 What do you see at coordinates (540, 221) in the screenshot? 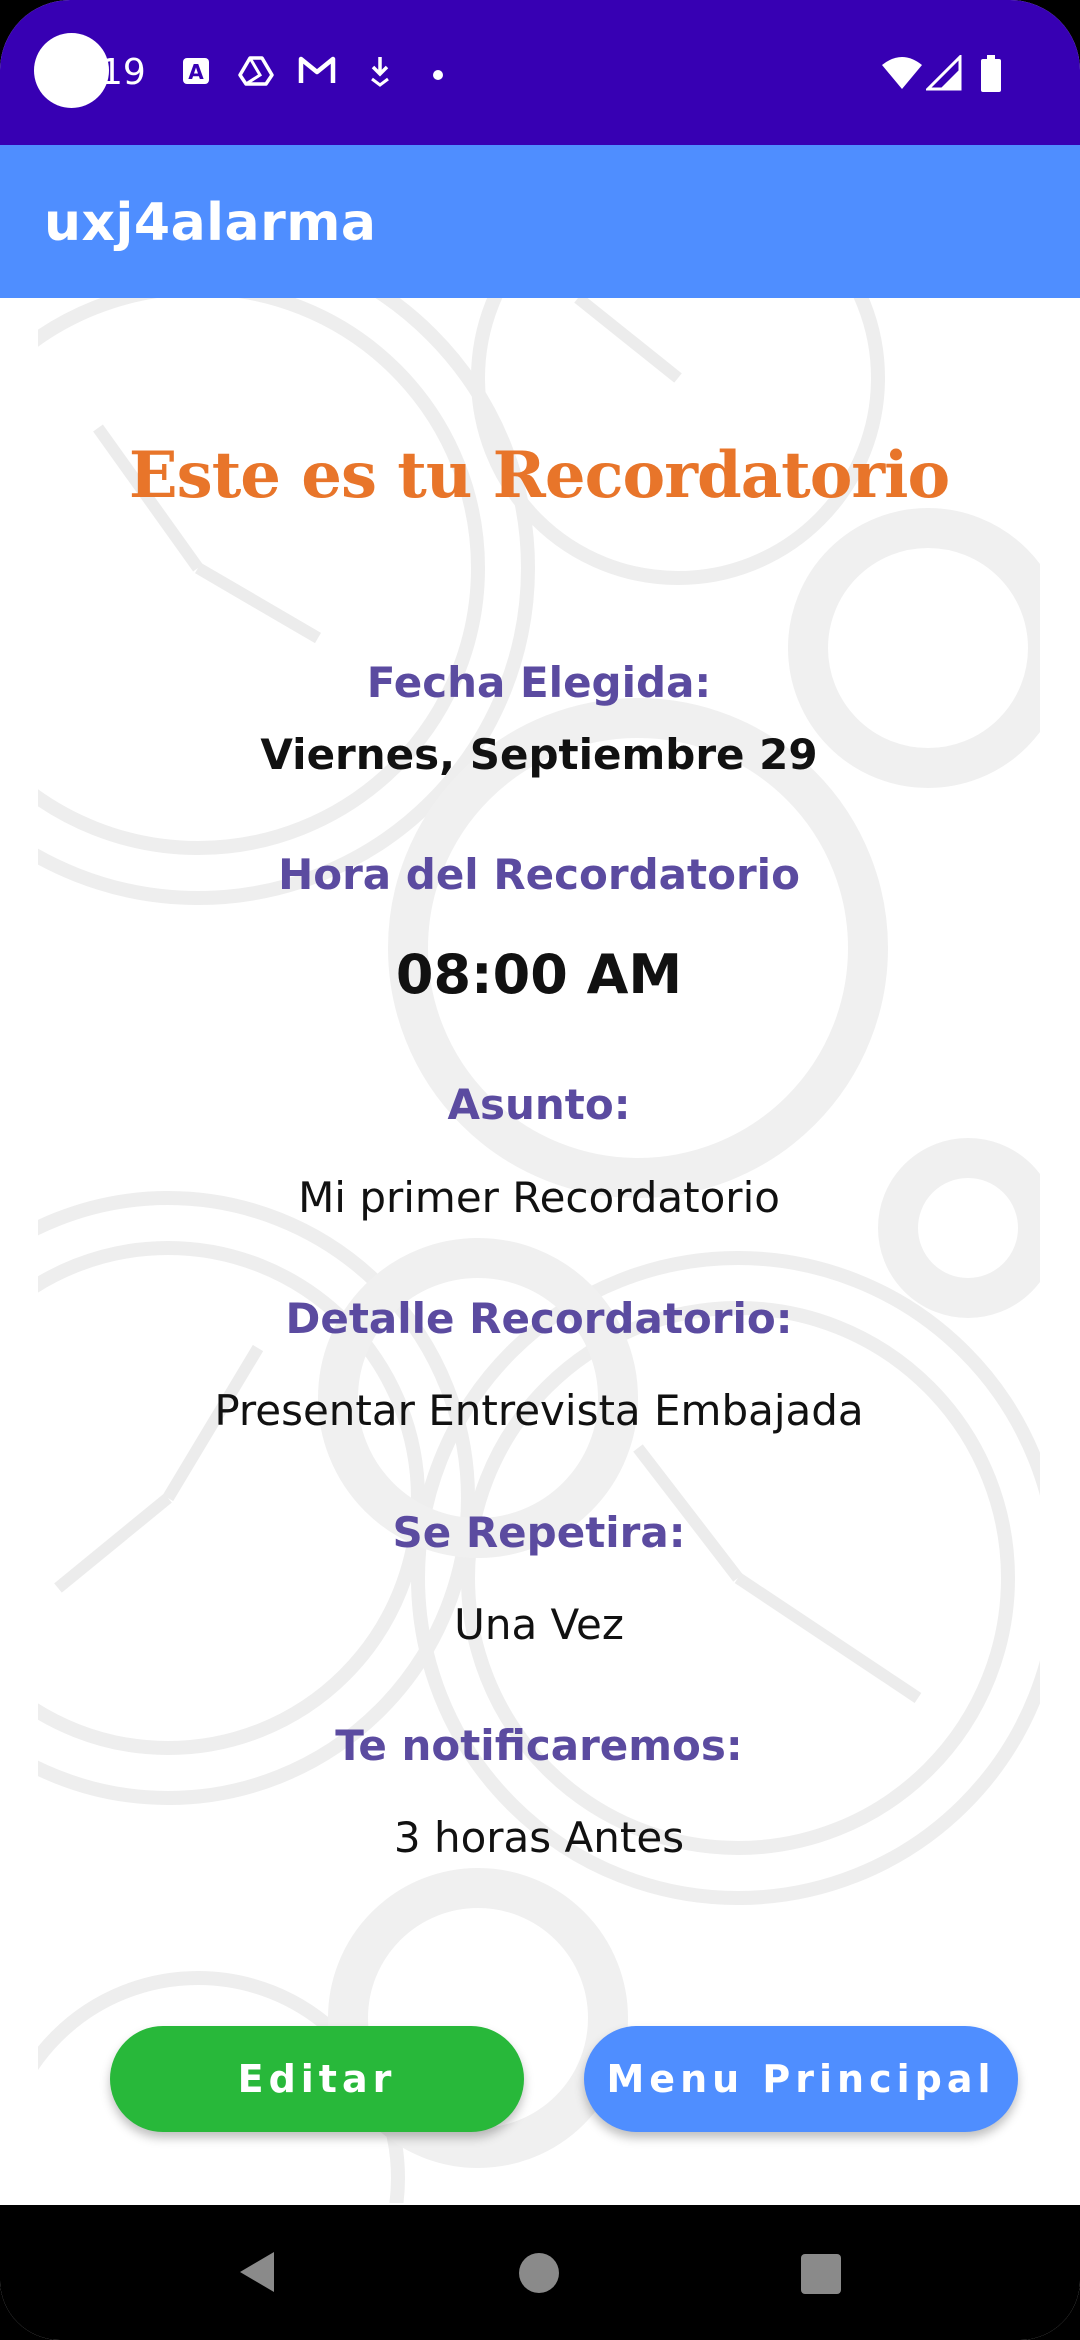
I see `app-bar: uxj4alarma` at bounding box center [540, 221].